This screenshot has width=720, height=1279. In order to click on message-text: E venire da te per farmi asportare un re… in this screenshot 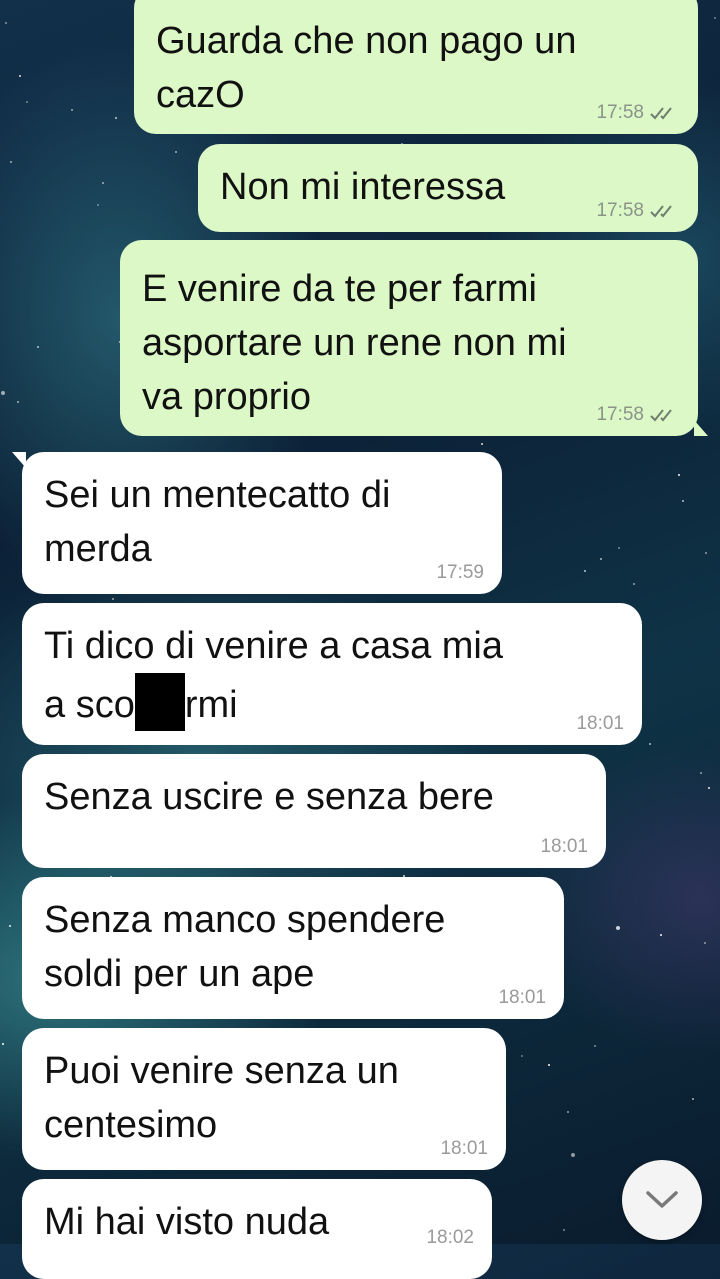, I will do `click(354, 343)`.